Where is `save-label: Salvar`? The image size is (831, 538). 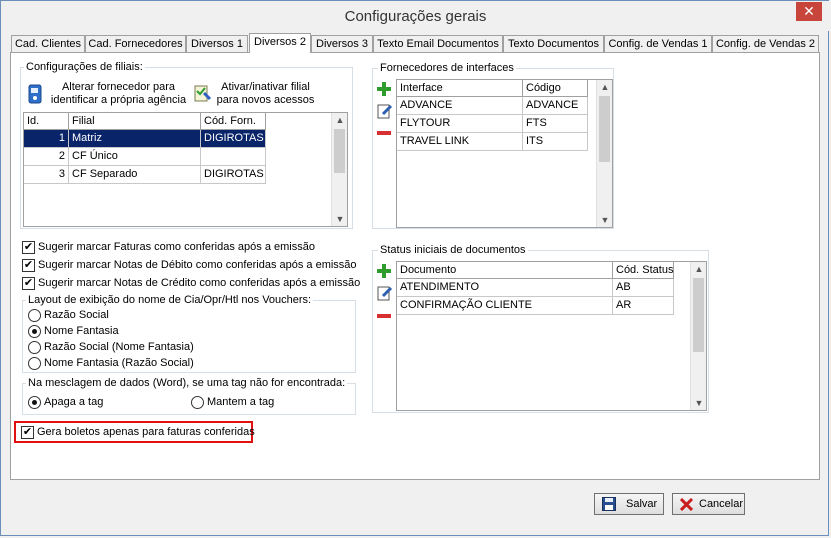
save-label: Salvar is located at coordinates (642, 504).